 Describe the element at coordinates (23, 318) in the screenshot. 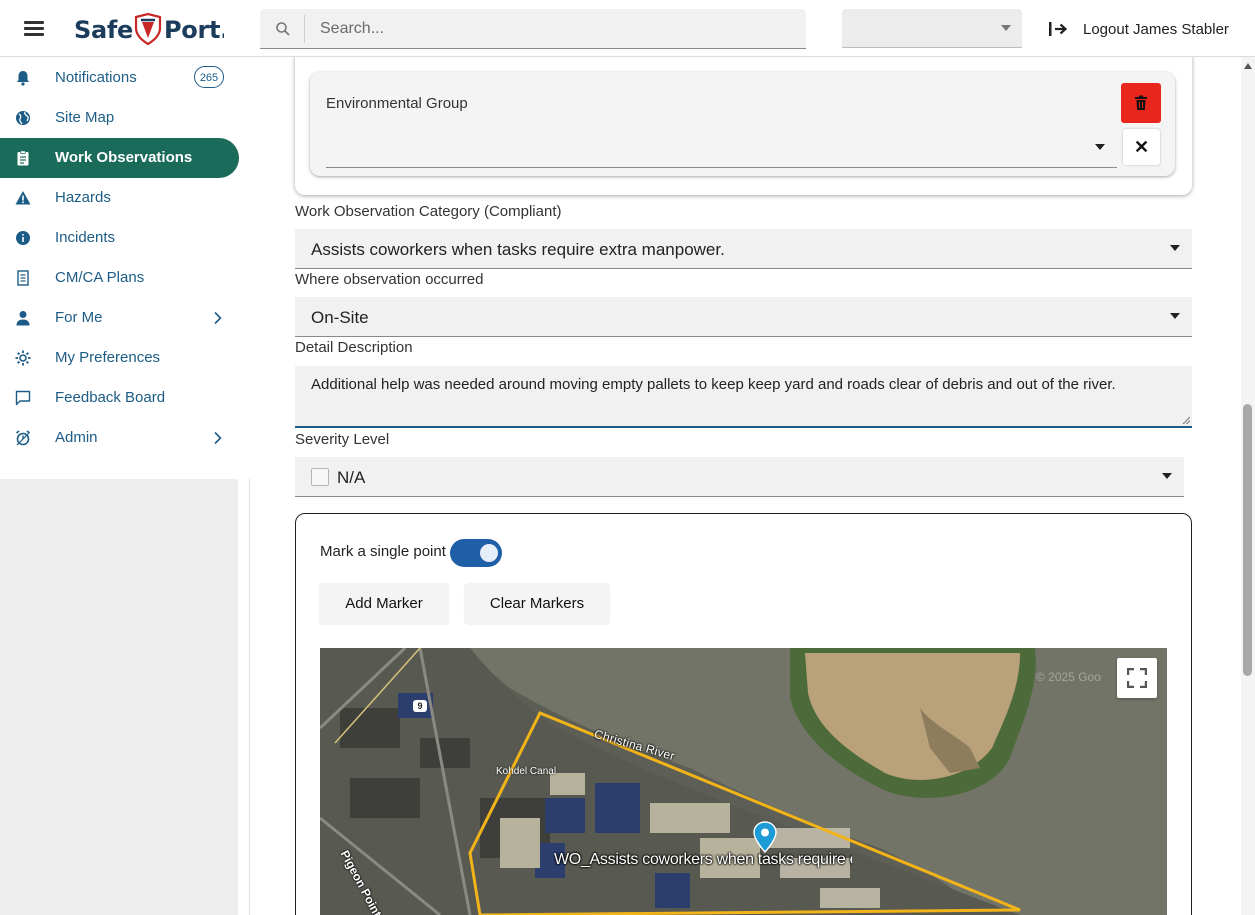

I see `person-icon` at that location.